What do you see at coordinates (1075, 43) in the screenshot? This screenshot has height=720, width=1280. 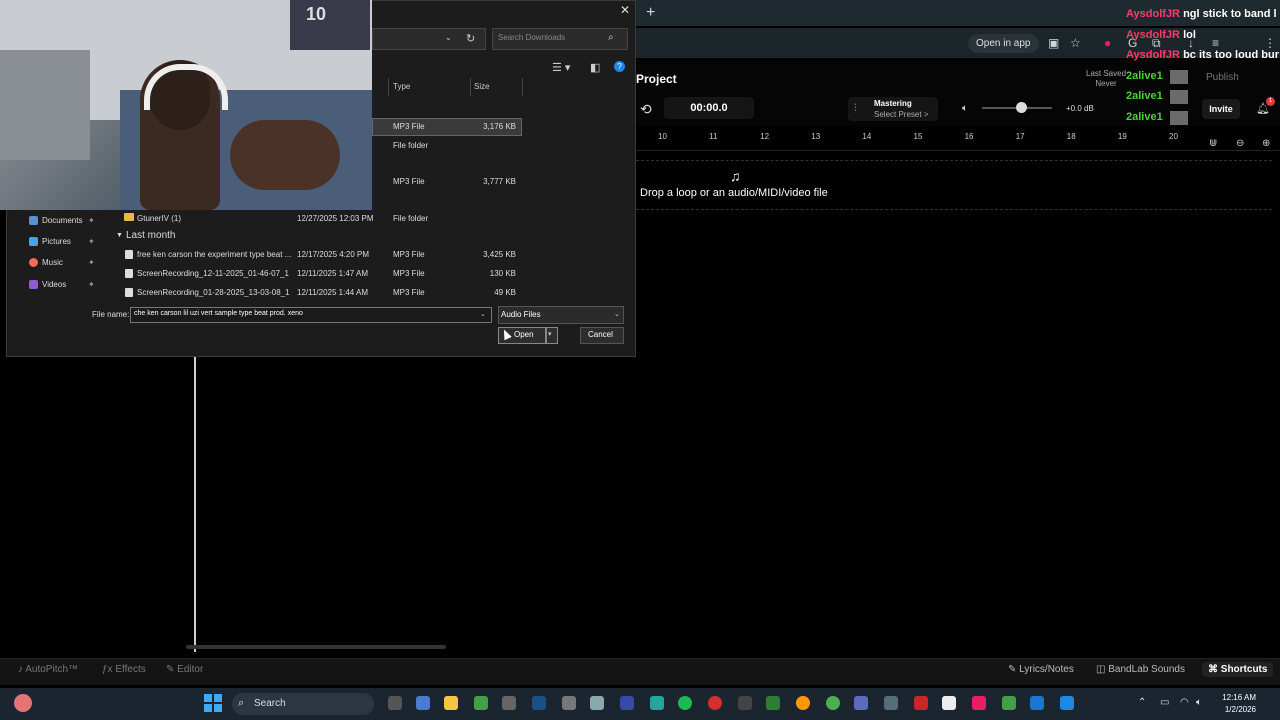 I see `bookmark-star-icon: ☆` at bounding box center [1075, 43].